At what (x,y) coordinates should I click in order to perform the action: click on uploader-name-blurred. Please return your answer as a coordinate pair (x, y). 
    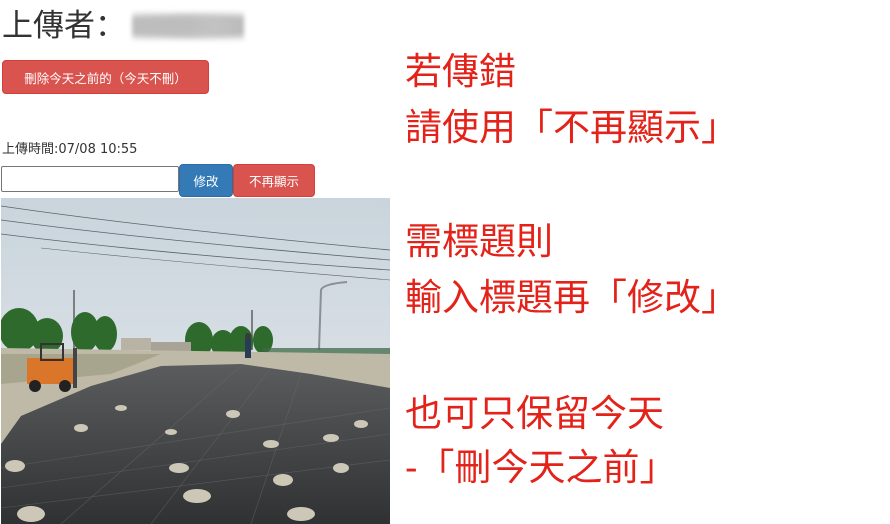
    Looking at the image, I should click on (188, 26).